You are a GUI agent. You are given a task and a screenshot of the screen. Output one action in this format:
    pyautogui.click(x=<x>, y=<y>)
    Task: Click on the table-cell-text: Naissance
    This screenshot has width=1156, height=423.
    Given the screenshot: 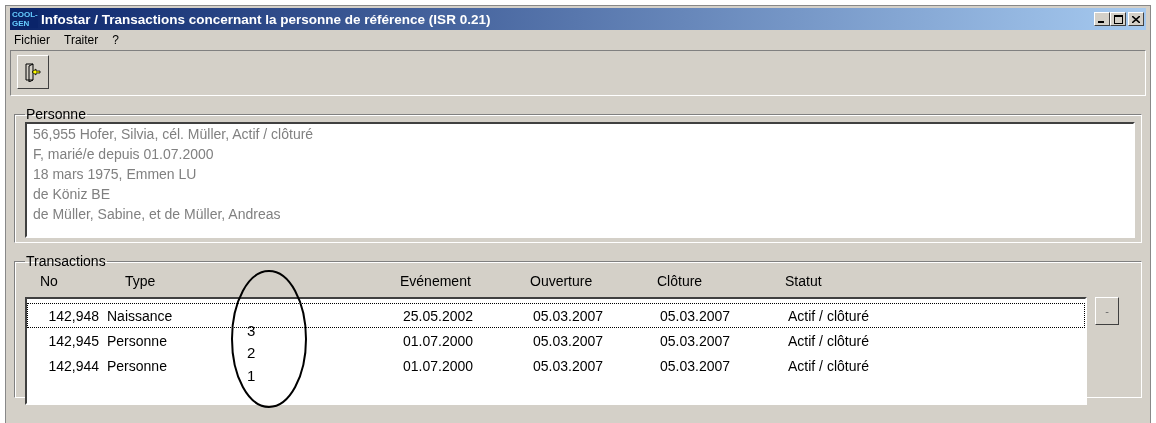 What is the action you would take?
    pyautogui.click(x=140, y=315)
    